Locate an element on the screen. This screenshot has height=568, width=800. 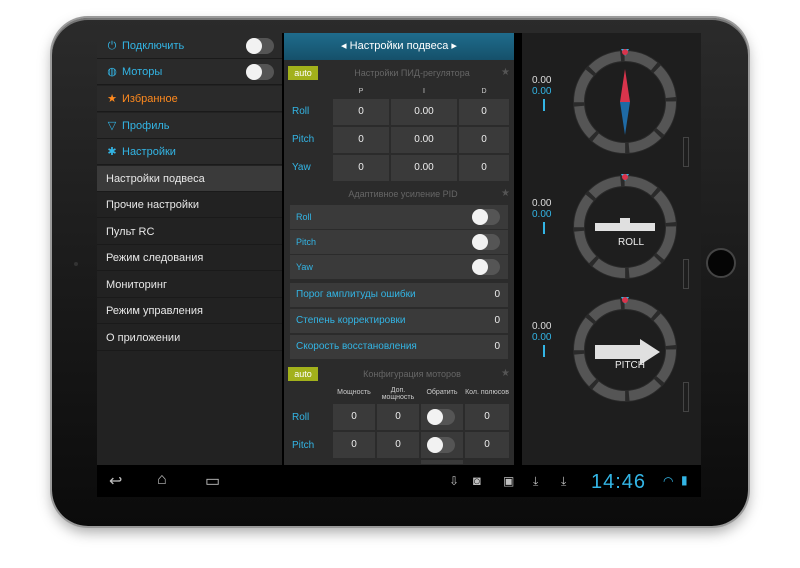
roll-bar-icon is located at coordinates (625, 227).